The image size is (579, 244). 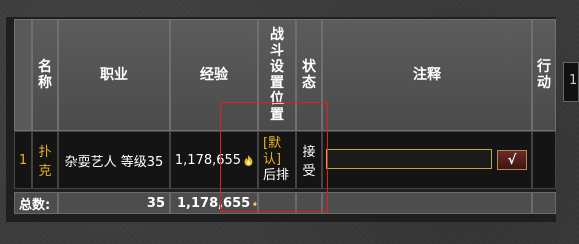 I want to click on member-job: 杂耍艺人 等级35, so click(x=114, y=162).